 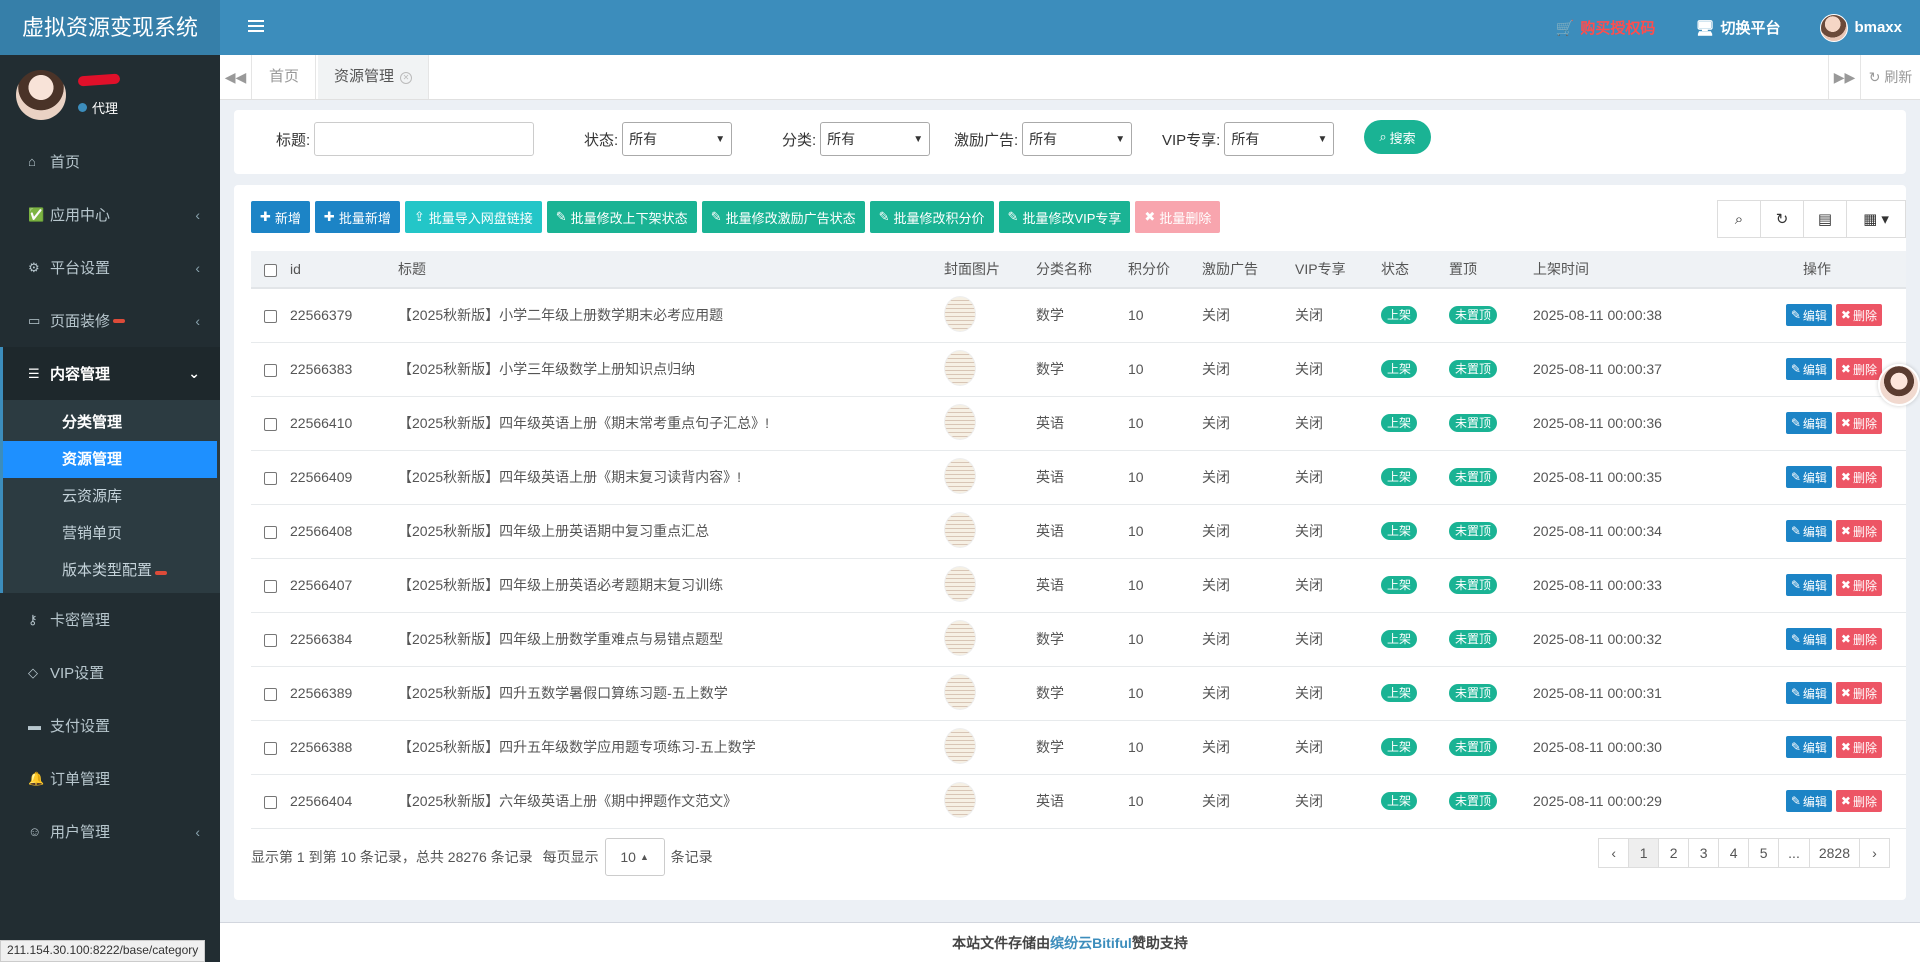 I want to click on category-select: 所有 ▼, so click(x=875, y=139).